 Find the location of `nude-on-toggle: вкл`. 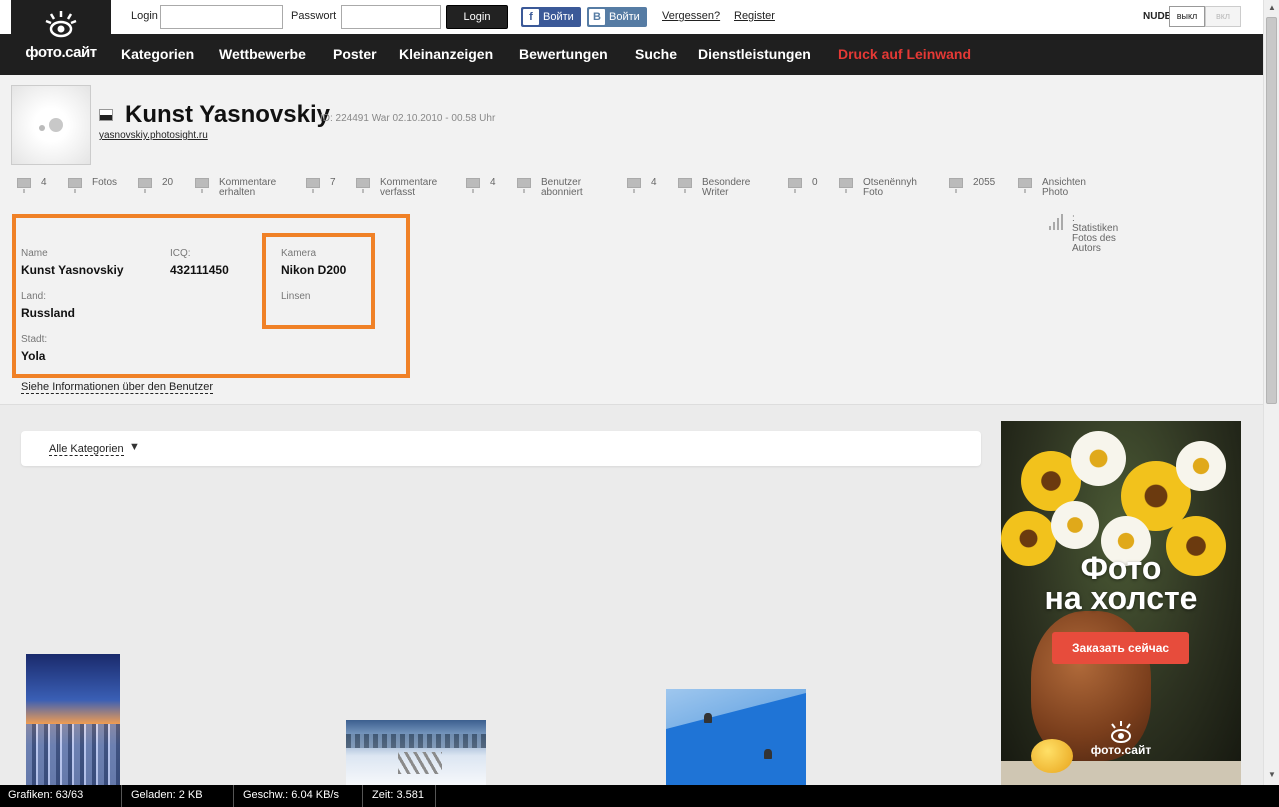

nude-on-toggle: вкл is located at coordinates (1223, 16).